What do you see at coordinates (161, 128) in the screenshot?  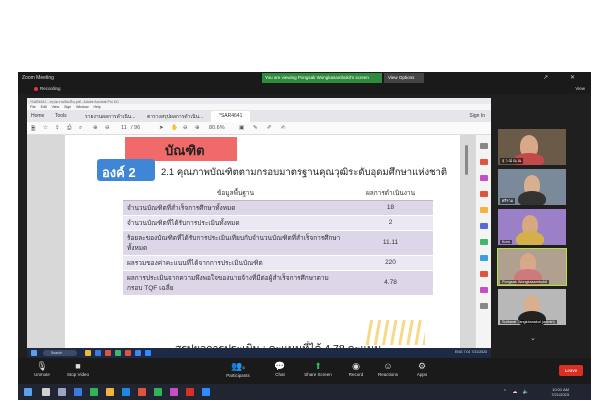 I see `cursor-icon: ➤` at bounding box center [161, 128].